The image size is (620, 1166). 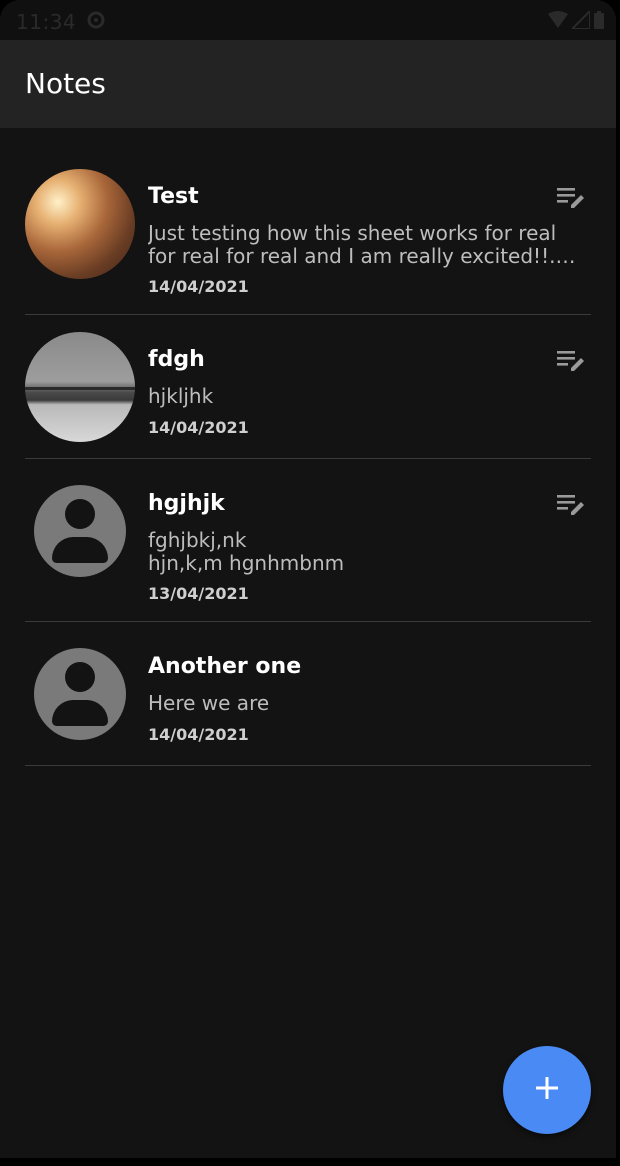 I want to click on status-icons, so click(x=576, y=21).